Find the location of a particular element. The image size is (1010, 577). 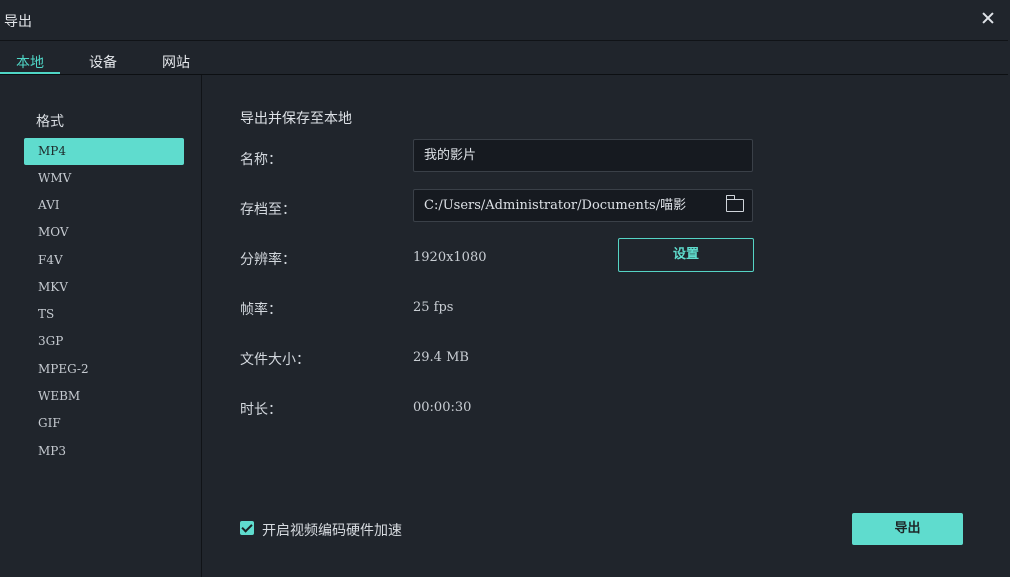

tab-device: 设备 is located at coordinates (103, 62).